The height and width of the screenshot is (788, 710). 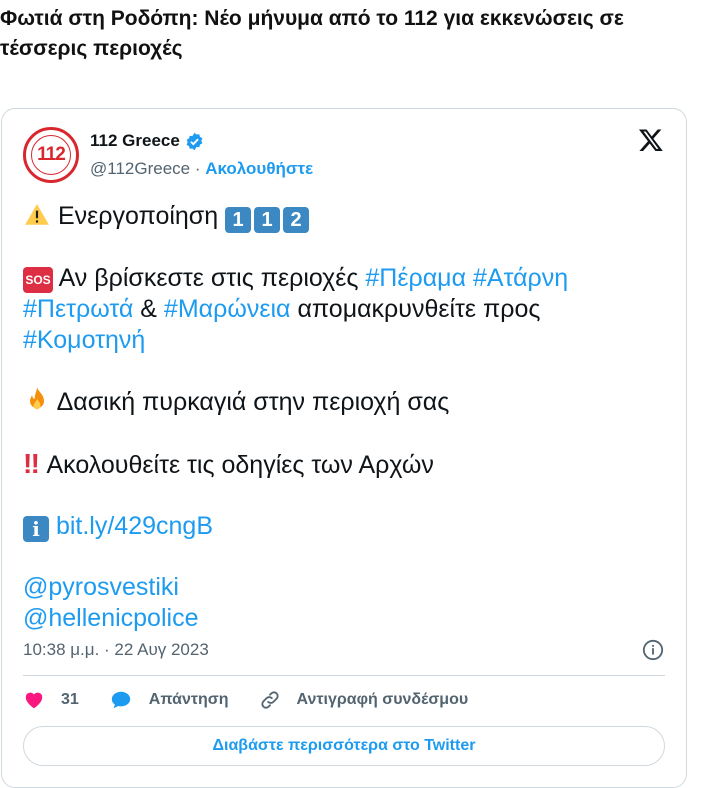 I want to click on reply-button: Απάντηση, so click(x=169, y=700).